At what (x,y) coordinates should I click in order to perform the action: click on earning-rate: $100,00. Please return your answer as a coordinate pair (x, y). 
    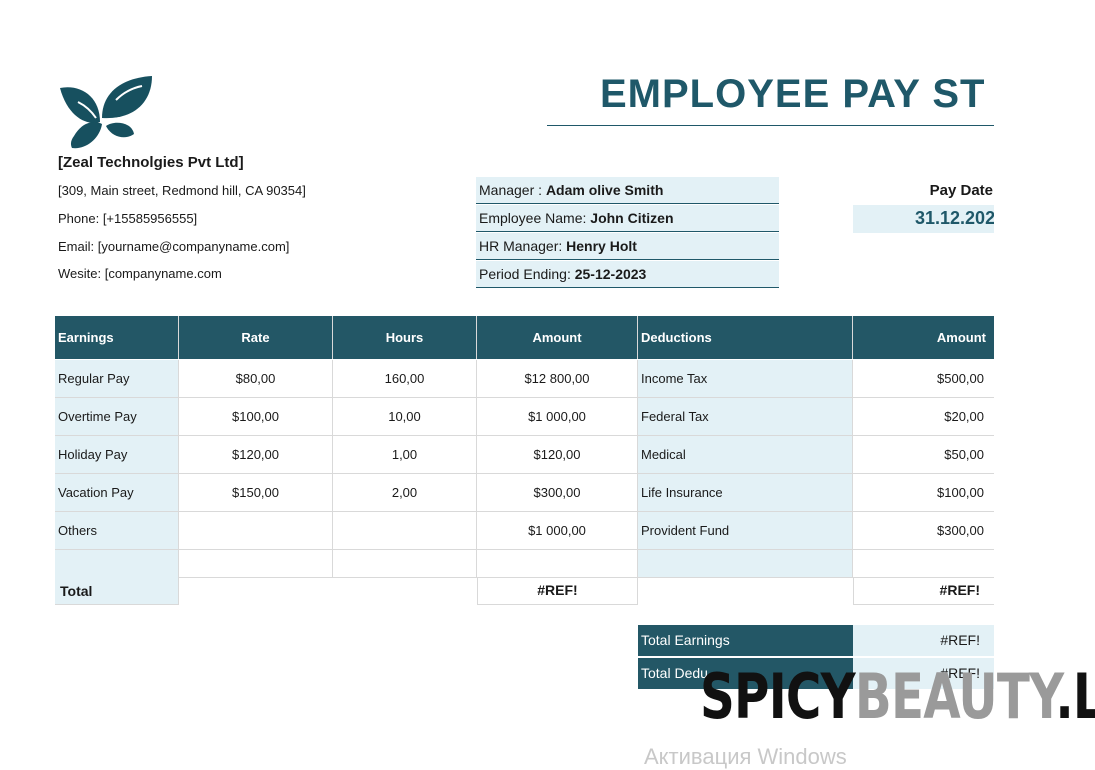
    Looking at the image, I should click on (256, 417).